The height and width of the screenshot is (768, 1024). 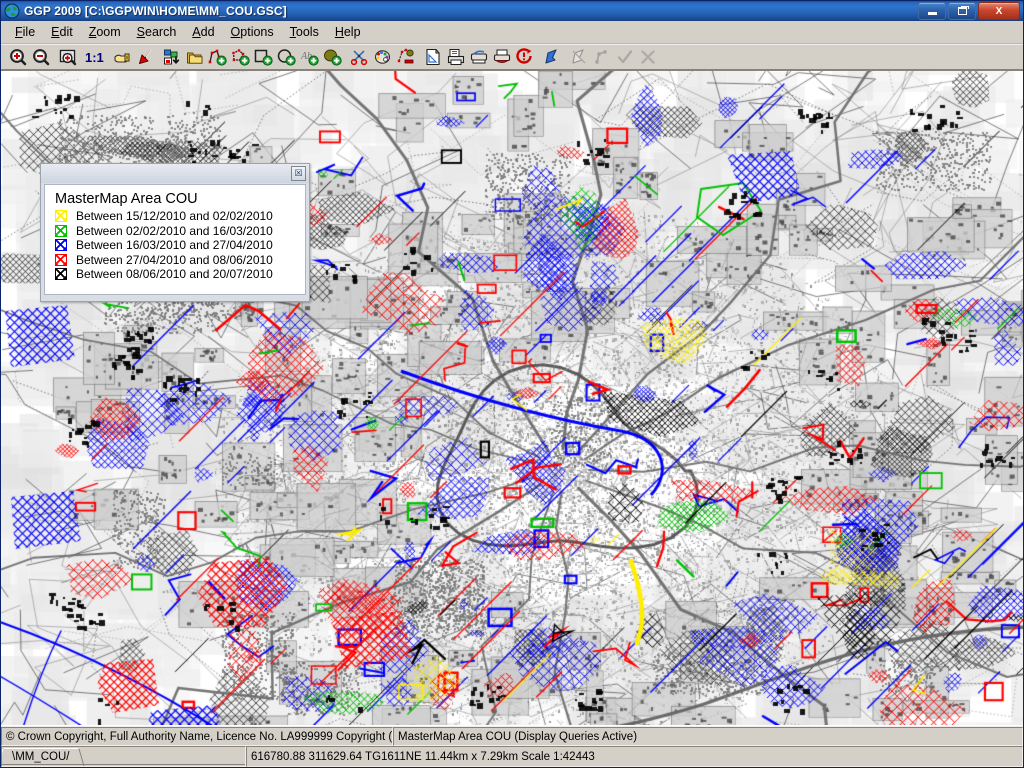 What do you see at coordinates (405, 57) in the screenshot?
I see `attributes-icon` at bounding box center [405, 57].